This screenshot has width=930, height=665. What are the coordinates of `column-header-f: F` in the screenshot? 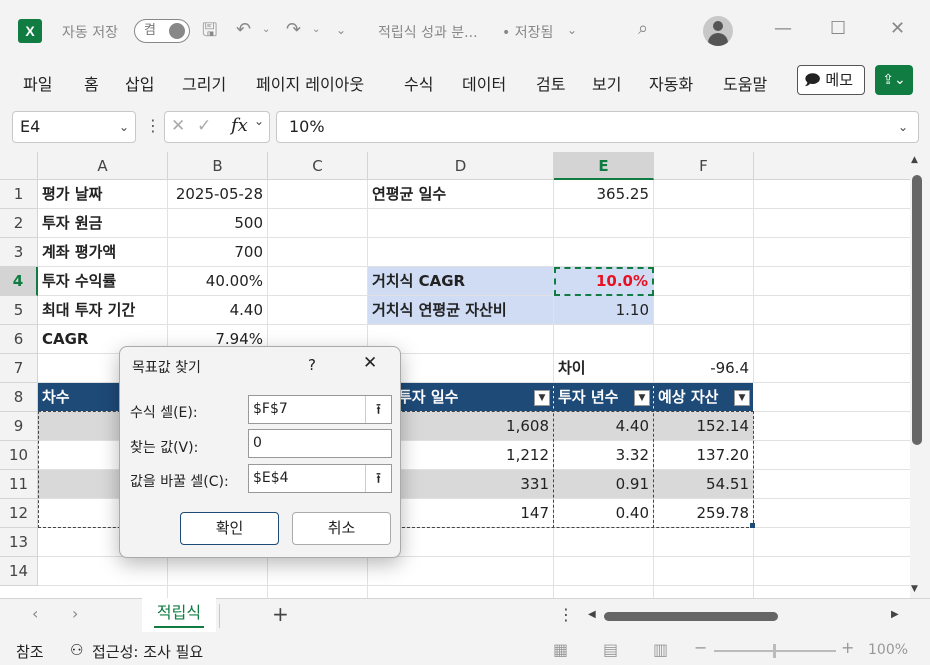 It's located at (704, 166).